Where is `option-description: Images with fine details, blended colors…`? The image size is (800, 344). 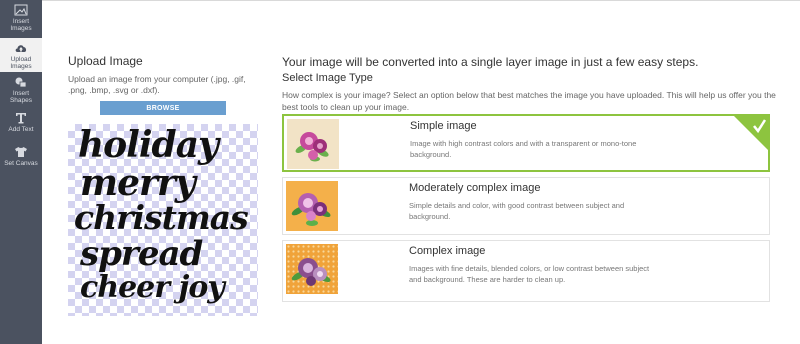 option-description: Images with fine details, blended colors… is located at coordinates (529, 274).